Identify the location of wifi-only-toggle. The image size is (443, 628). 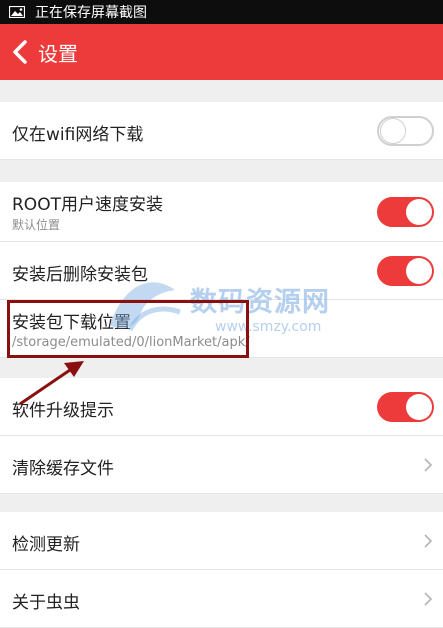
(405, 131).